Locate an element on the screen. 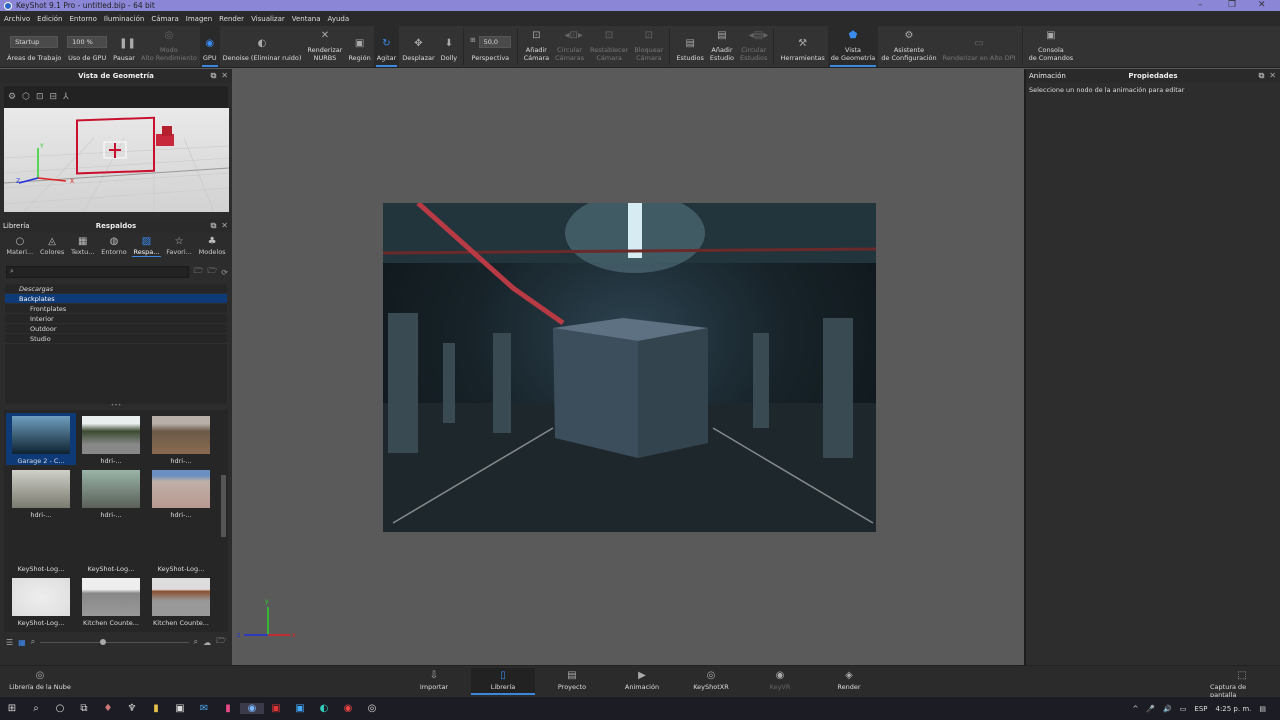 This screenshot has width=1280, height=720. menu-edicion: Edición is located at coordinates (49, 19).